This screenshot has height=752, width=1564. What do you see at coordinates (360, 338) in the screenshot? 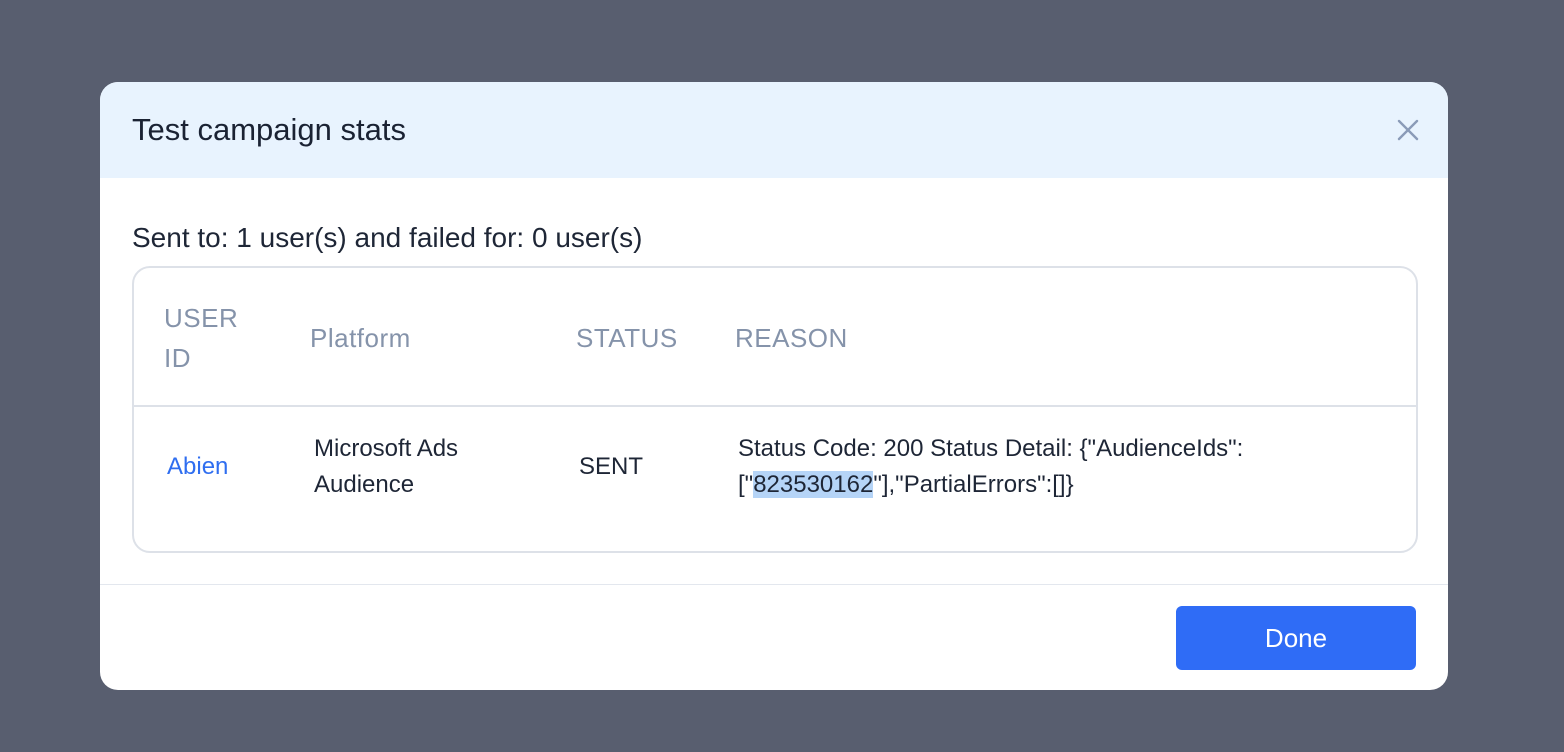
I see `column-header-platform: Platform` at bounding box center [360, 338].